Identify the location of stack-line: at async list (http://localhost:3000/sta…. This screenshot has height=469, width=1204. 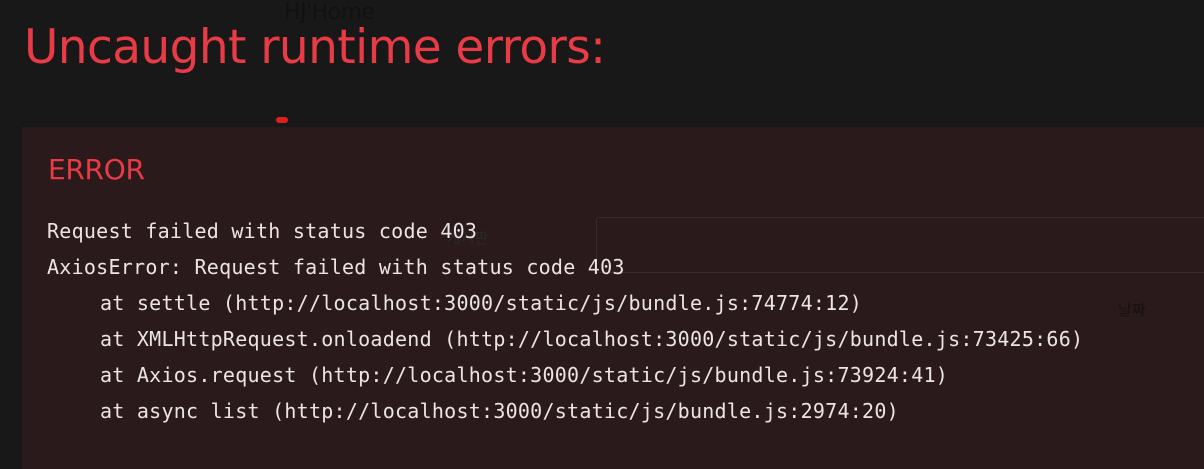
(499, 411).